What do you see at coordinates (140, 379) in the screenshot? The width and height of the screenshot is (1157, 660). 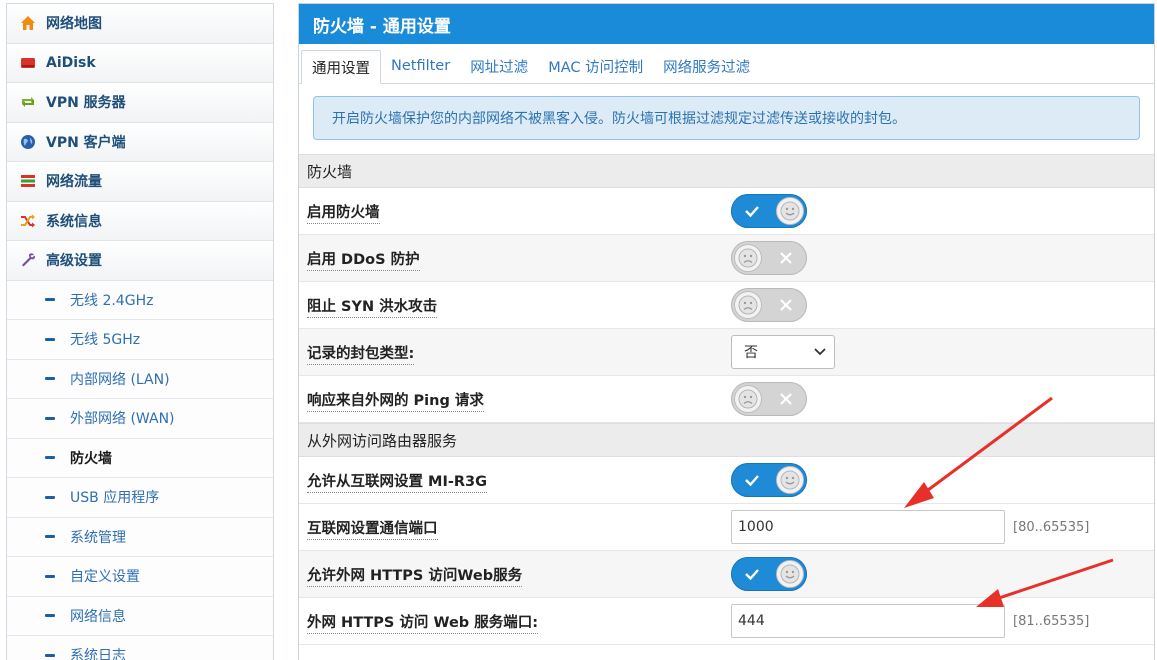 I see `sidebar-subitem-lan: 内部网络 (LAN)` at bounding box center [140, 379].